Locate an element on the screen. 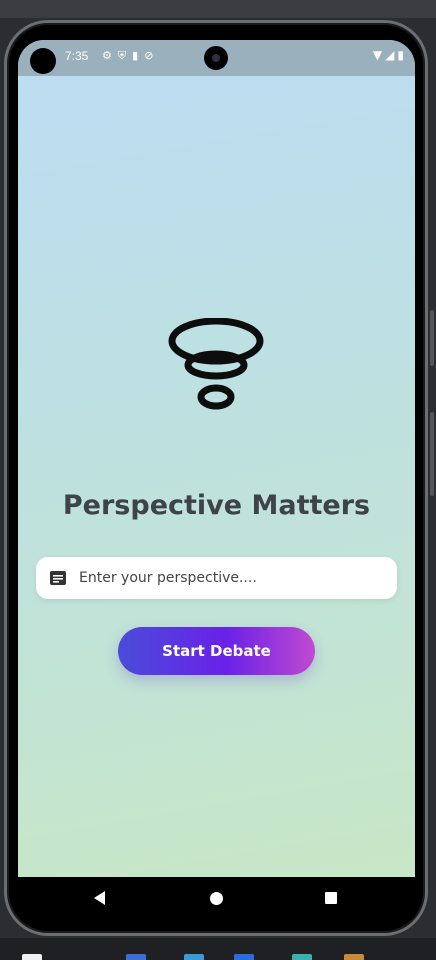 Image resolution: width=436 pixels, height=960 pixels. wifi-icon: ▼ is located at coordinates (379, 55).